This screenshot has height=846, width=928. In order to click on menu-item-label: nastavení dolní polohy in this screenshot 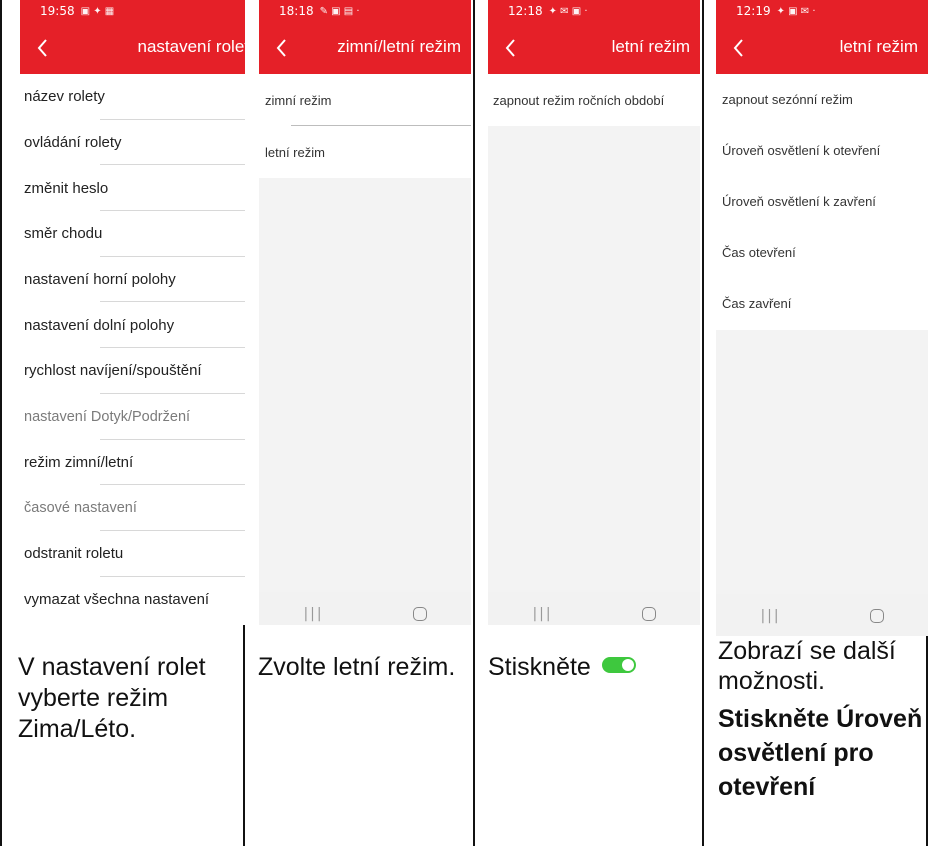, I will do `click(99, 325)`.